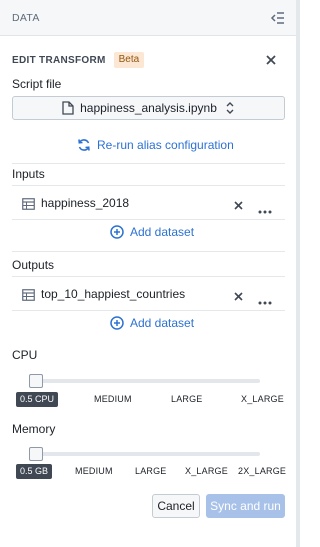  Describe the element at coordinates (148, 18) in the screenshot. I see `panel-header: DATA` at that location.